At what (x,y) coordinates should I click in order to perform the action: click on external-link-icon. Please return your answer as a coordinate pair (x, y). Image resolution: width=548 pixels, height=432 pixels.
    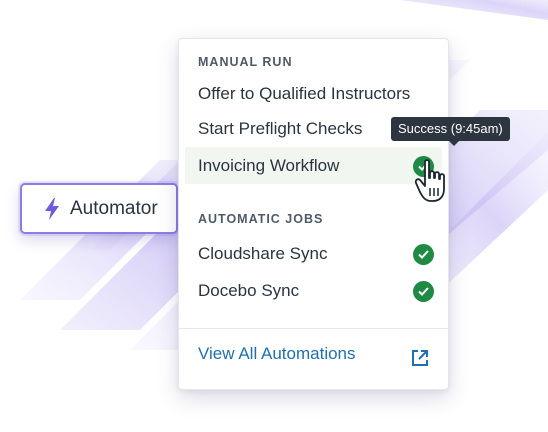
    Looking at the image, I should click on (420, 358).